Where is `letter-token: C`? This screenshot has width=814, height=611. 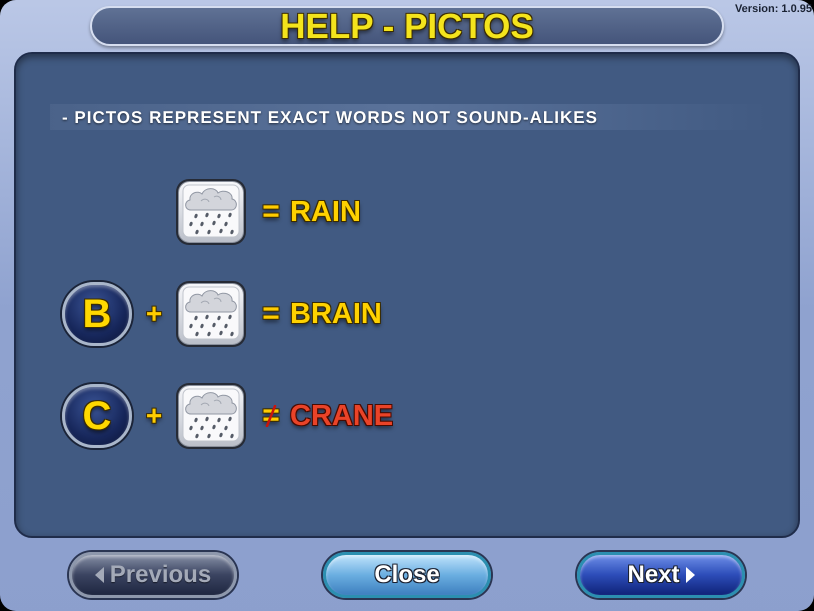
letter-token: C is located at coordinates (97, 416).